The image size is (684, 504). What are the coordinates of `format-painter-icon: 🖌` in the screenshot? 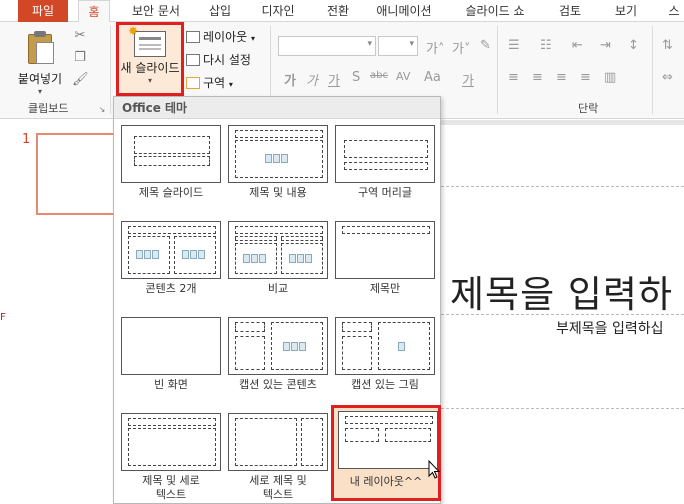 It's located at (80, 80).